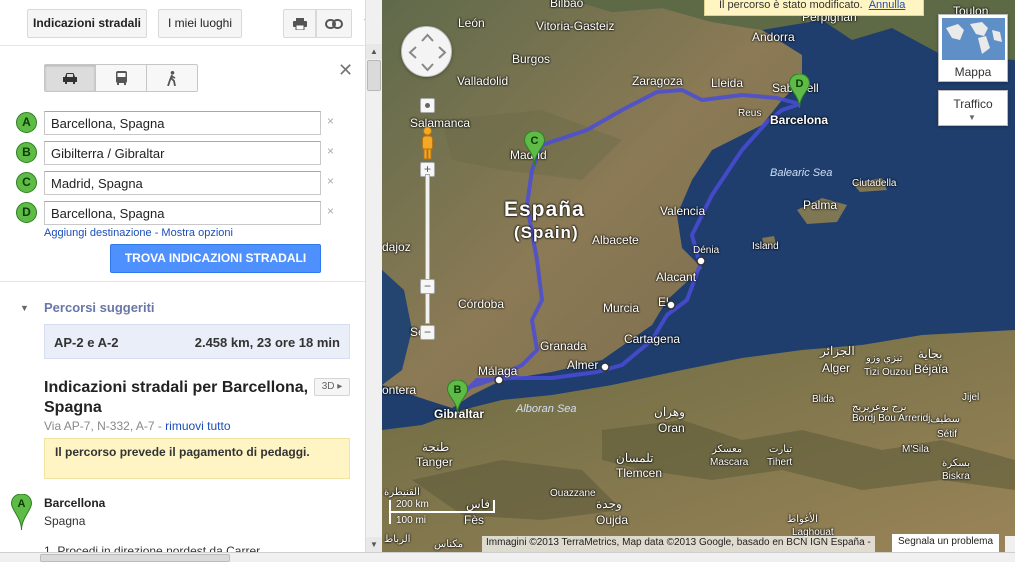 Image resolution: width=1015 pixels, height=562 pixels. I want to click on notification-text: Il percorso è stato modificato., so click(791, 5).